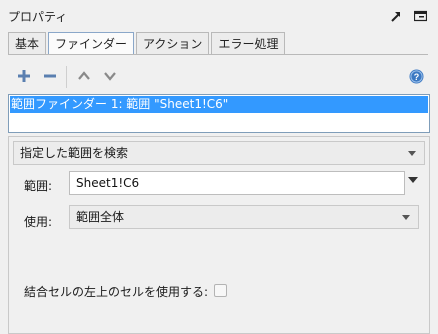 The height and width of the screenshot is (334, 438). I want to click on tab-finder: ファインダー, so click(91, 43).